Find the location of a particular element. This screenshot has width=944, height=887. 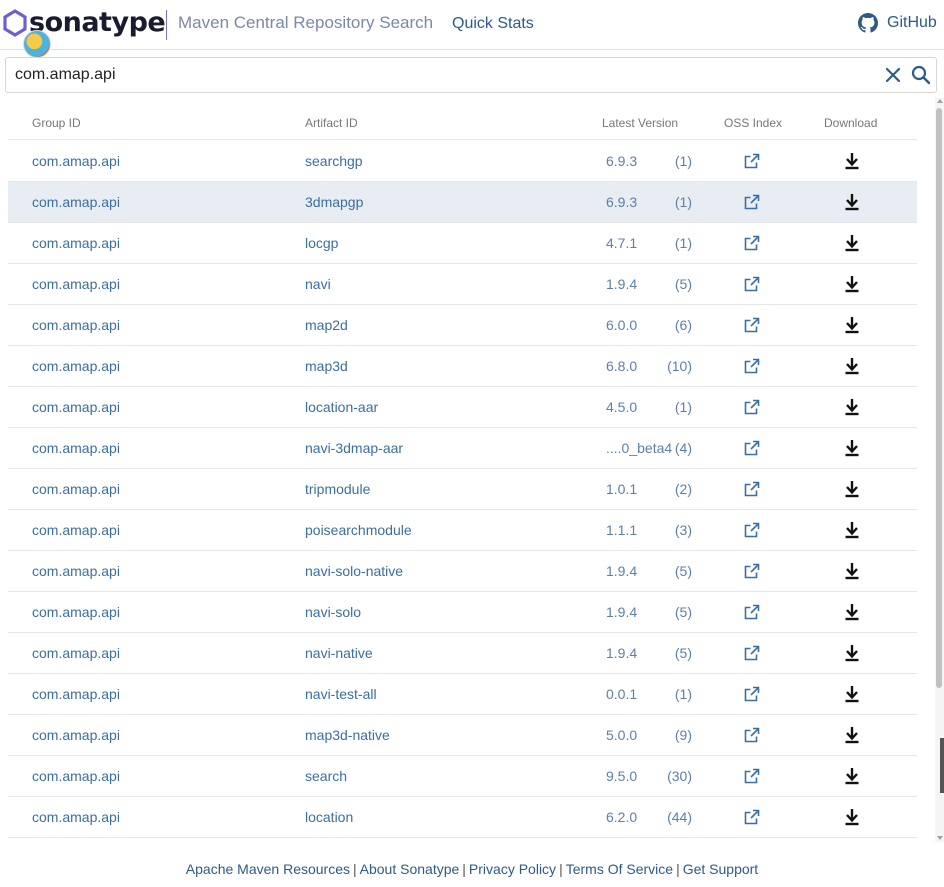

scroll-down-arrow-icon is located at coordinates (940, 838).